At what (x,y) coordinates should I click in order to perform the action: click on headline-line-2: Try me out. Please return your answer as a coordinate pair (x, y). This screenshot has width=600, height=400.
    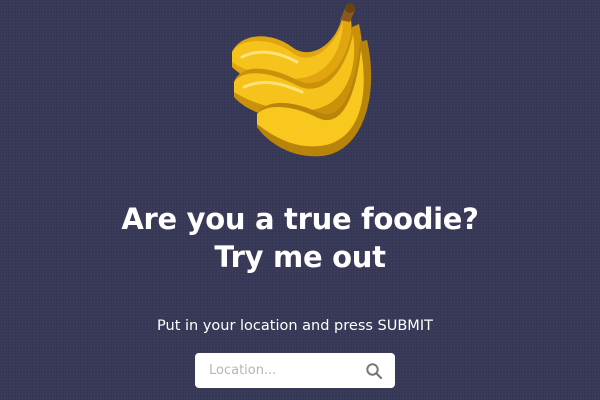
    Looking at the image, I should click on (300, 257).